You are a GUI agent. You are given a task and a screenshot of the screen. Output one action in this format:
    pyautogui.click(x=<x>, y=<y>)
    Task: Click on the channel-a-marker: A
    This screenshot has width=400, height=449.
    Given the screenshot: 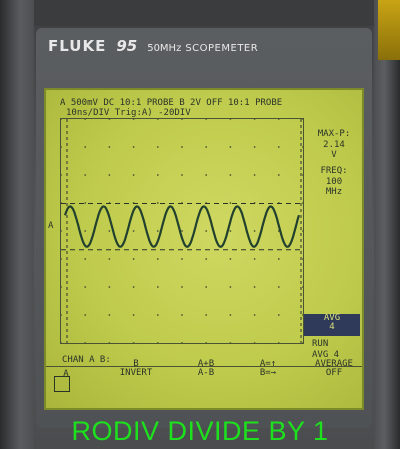 What is the action you would take?
    pyautogui.click(x=51, y=226)
    